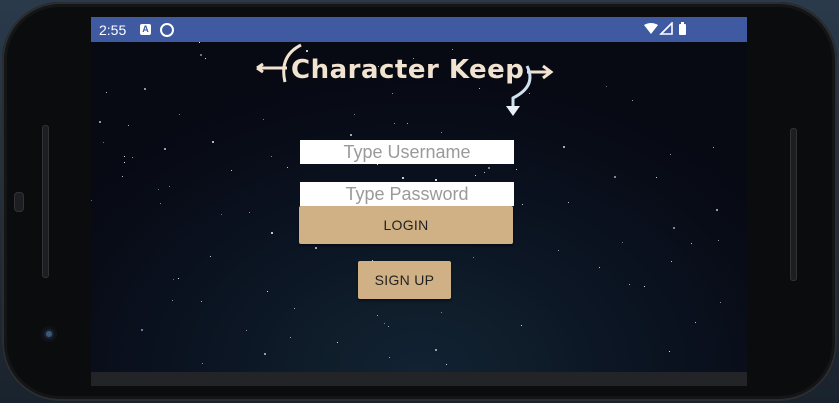 The width and height of the screenshot is (839, 403). I want to click on app-logo: Character Keep, so click(406, 83).